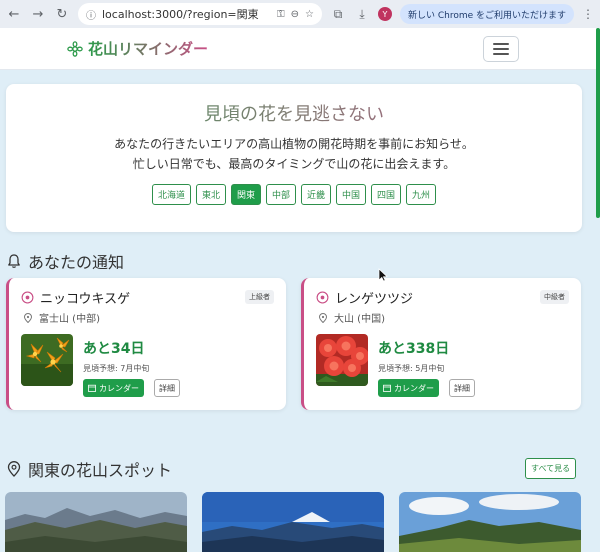  Describe the element at coordinates (76, 262) in the screenshot. I see `notifications-title: あなたの通知` at that location.